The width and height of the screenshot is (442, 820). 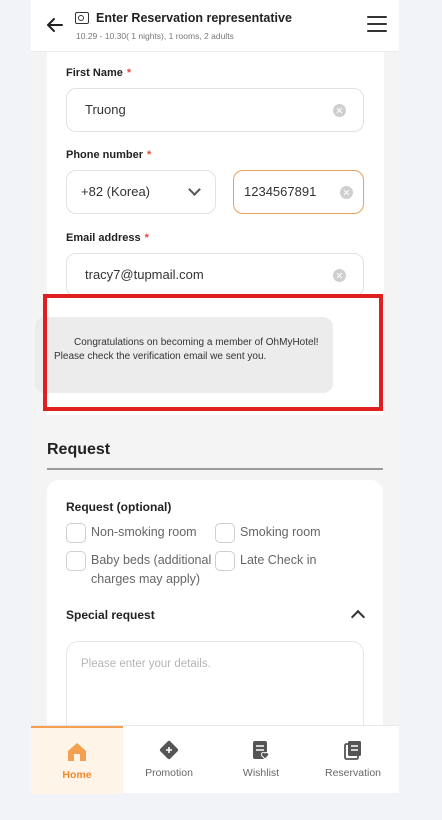 What do you see at coordinates (77, 752) in the screenshot?
I see `home-icon` at bounding box center [77, 752].